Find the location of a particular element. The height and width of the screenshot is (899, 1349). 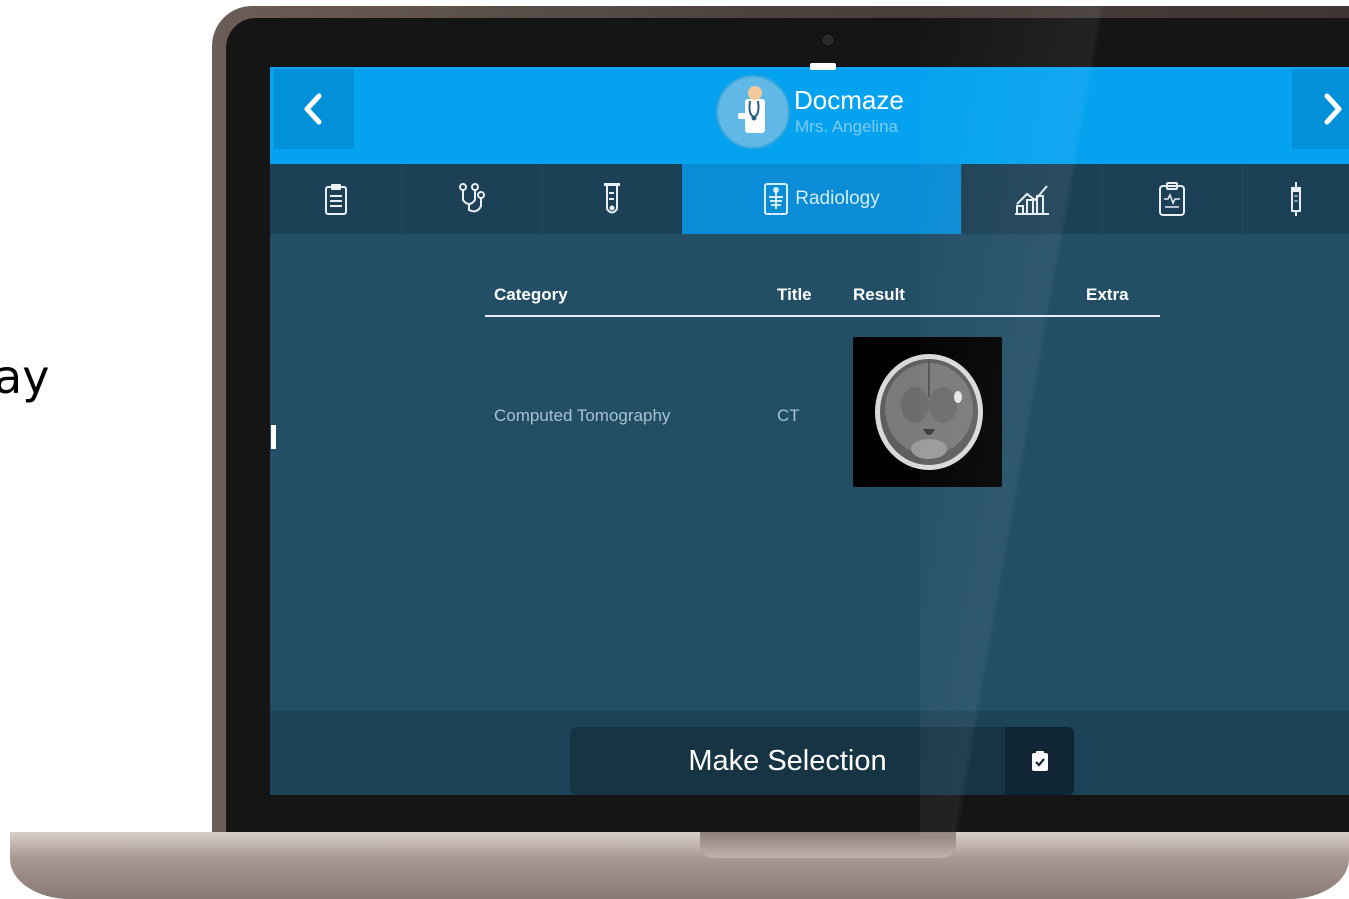

tab-bar: Radiology is located at coordinates (809, 199).